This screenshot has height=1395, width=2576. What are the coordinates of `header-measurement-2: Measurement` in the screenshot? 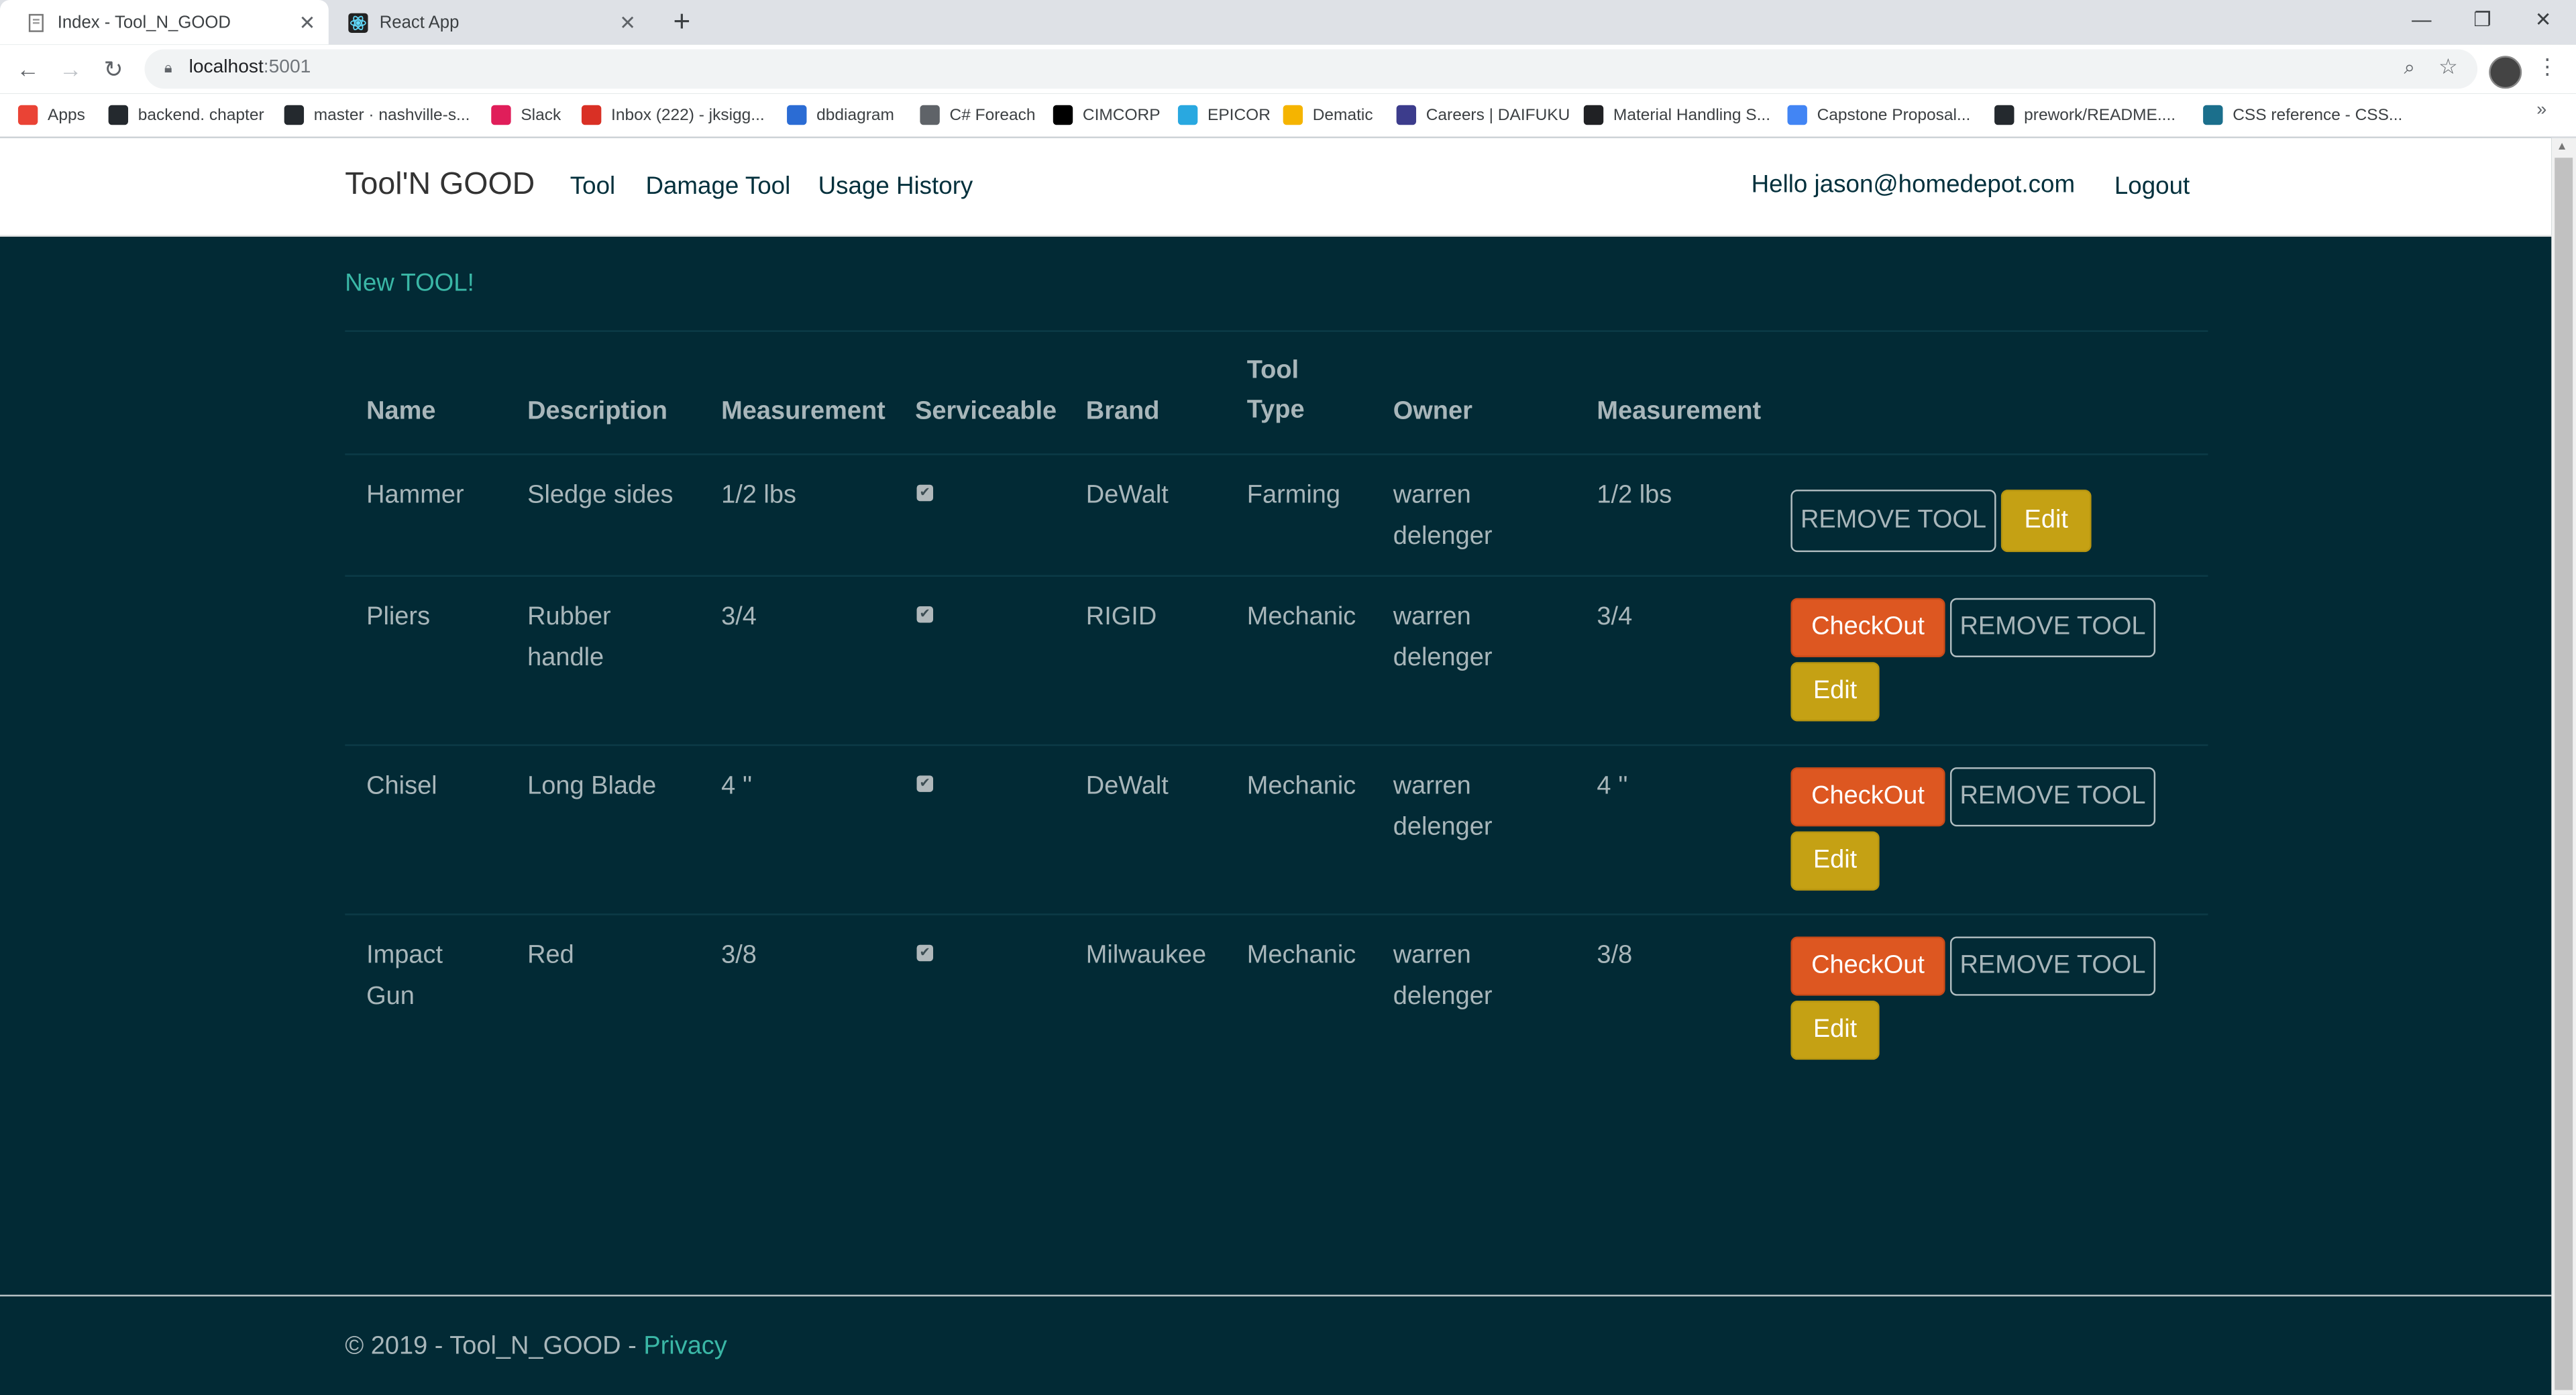 It's located at (1679, 411).